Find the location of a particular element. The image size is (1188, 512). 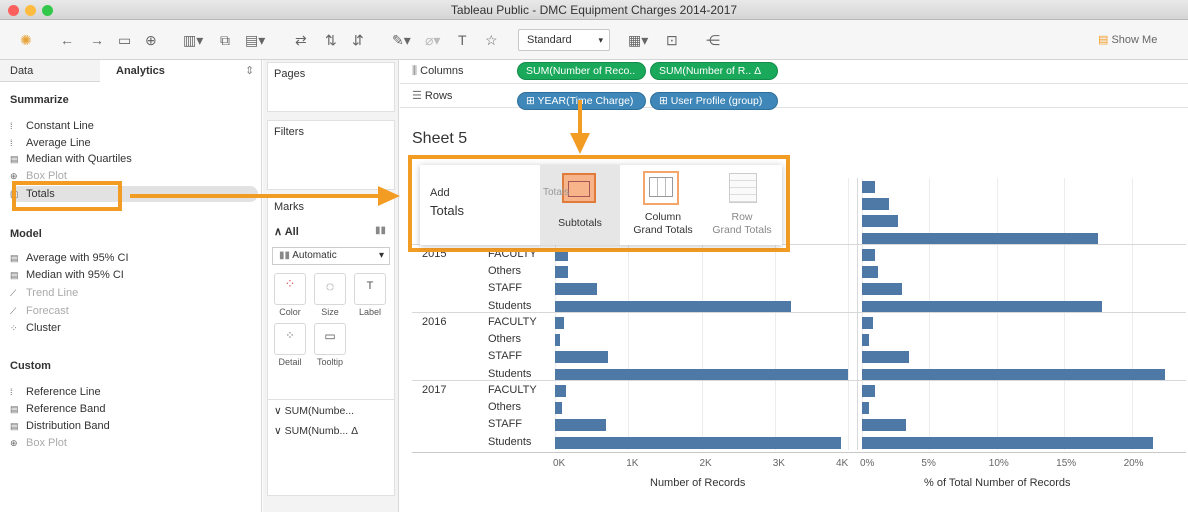

column-grand-totals-label: Column Grand Totals is located at coordinates (663, 223).